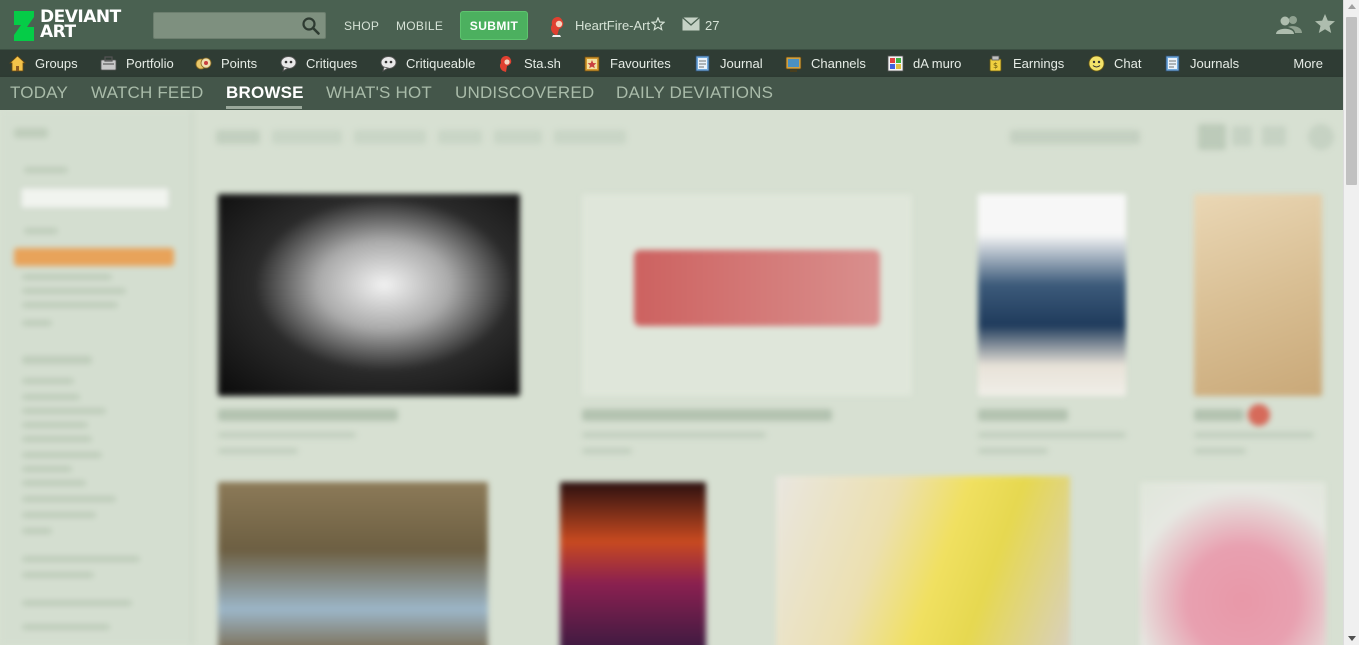 The height and width of the screenshot is (645, 1359). Describe the element at coordinates (388, 64) in the screenshot. I see `critiqueable-icon` at that location.